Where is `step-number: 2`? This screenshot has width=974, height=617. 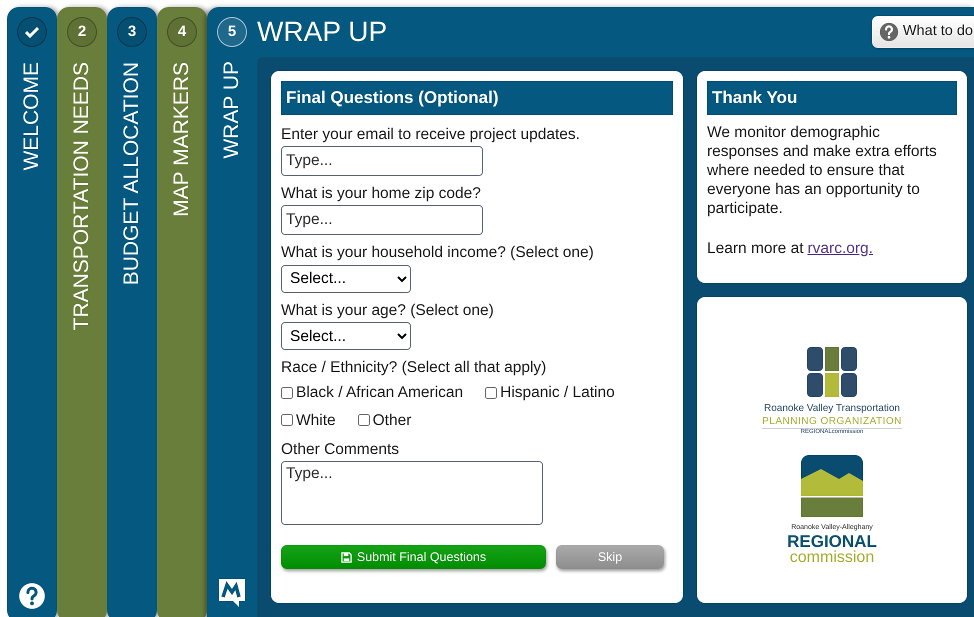
step-number: 2 is located at coordinates (82, 32).